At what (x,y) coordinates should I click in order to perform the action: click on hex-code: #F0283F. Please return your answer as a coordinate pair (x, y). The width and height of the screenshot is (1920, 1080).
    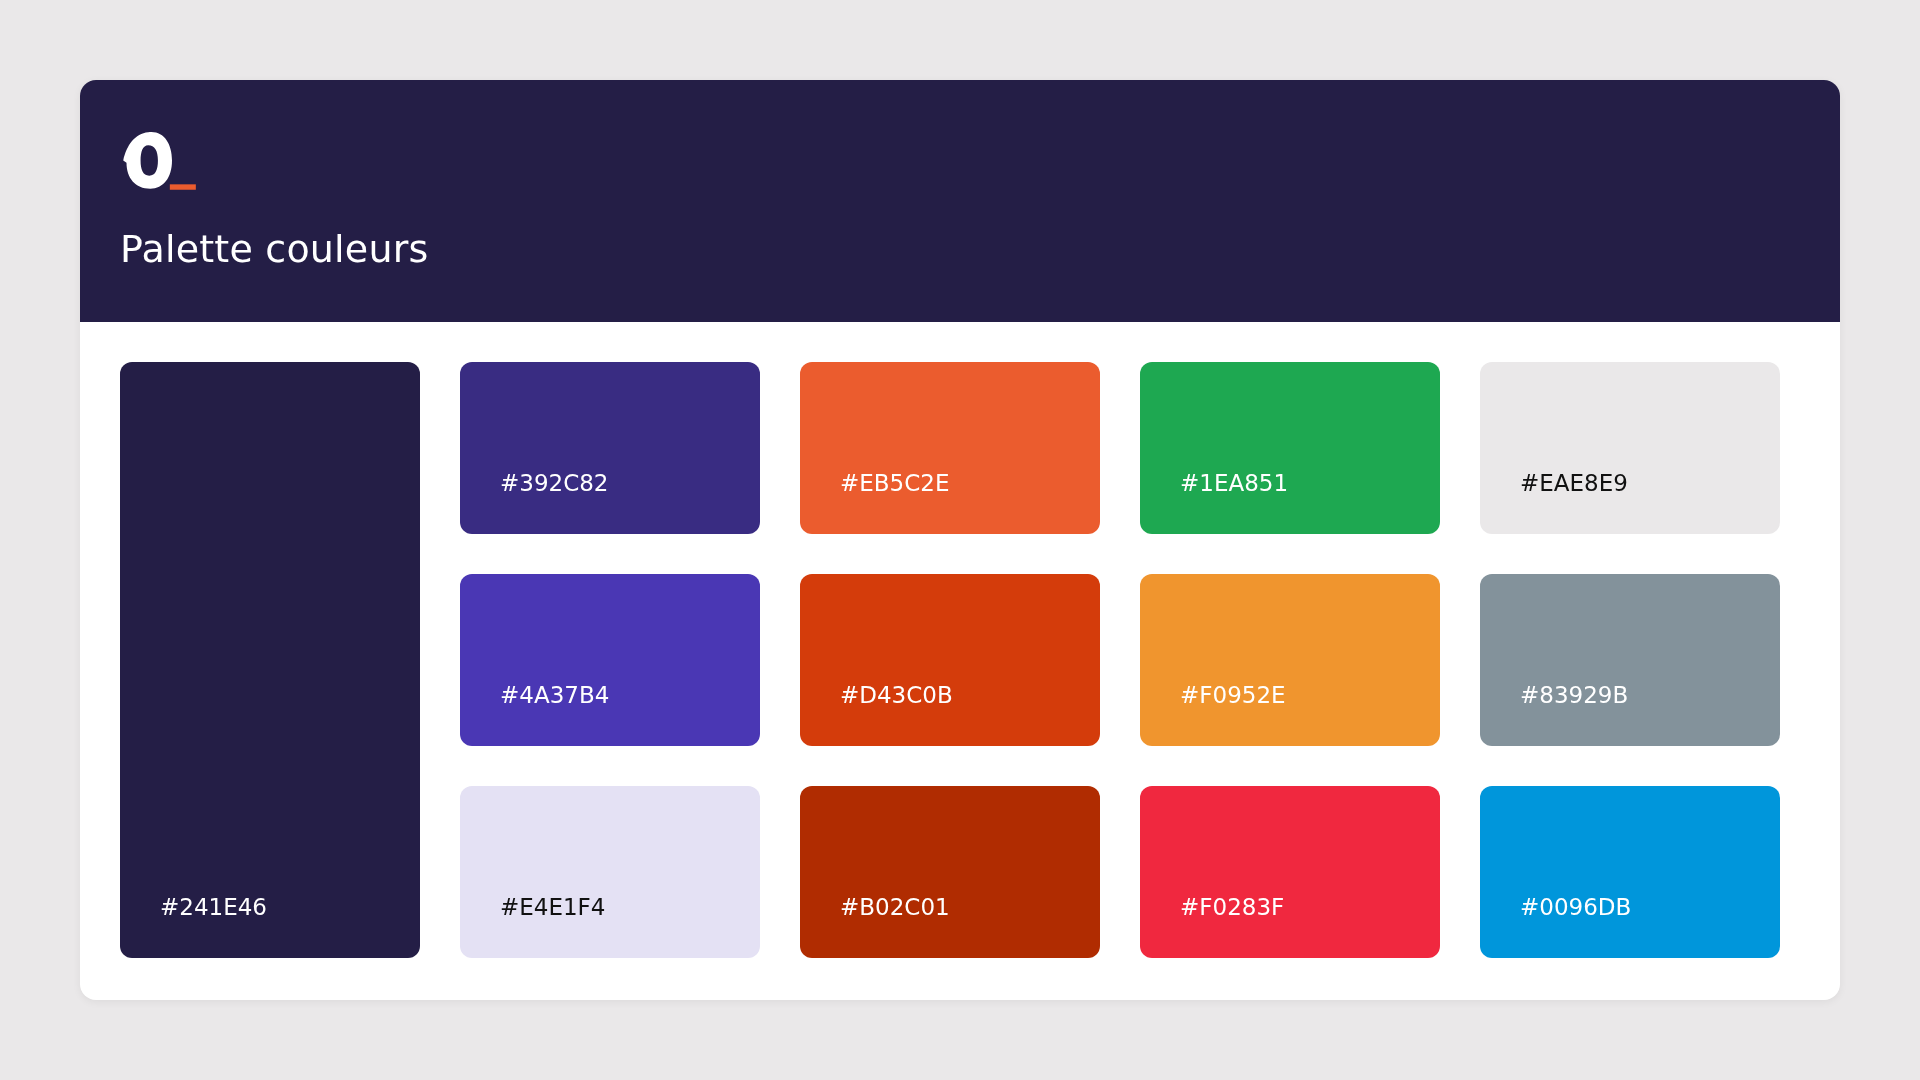
    Looking at the image, I should click on (1232, 907).